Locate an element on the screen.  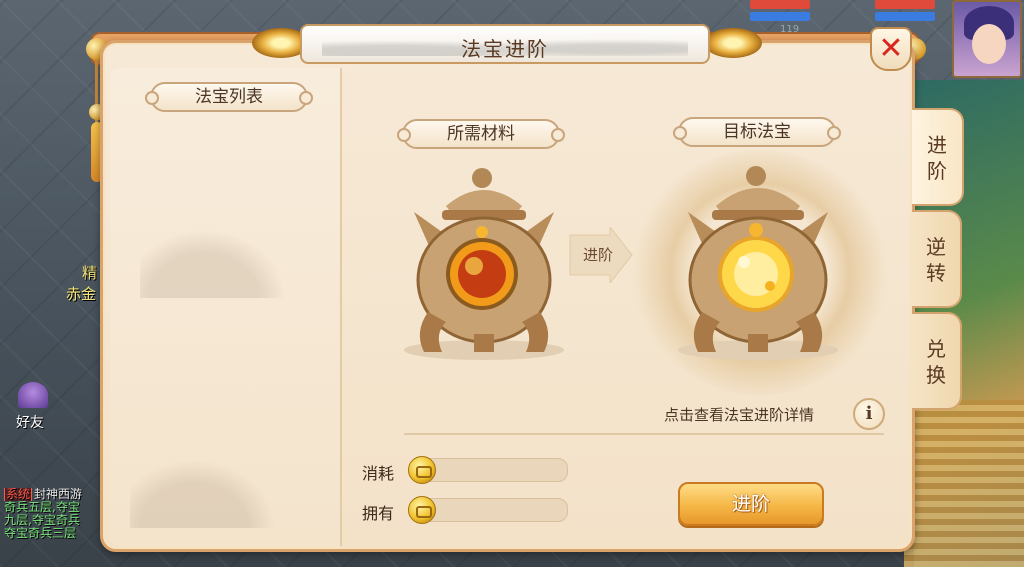
friend-button: 好友 is located at coordinates (33, 412).